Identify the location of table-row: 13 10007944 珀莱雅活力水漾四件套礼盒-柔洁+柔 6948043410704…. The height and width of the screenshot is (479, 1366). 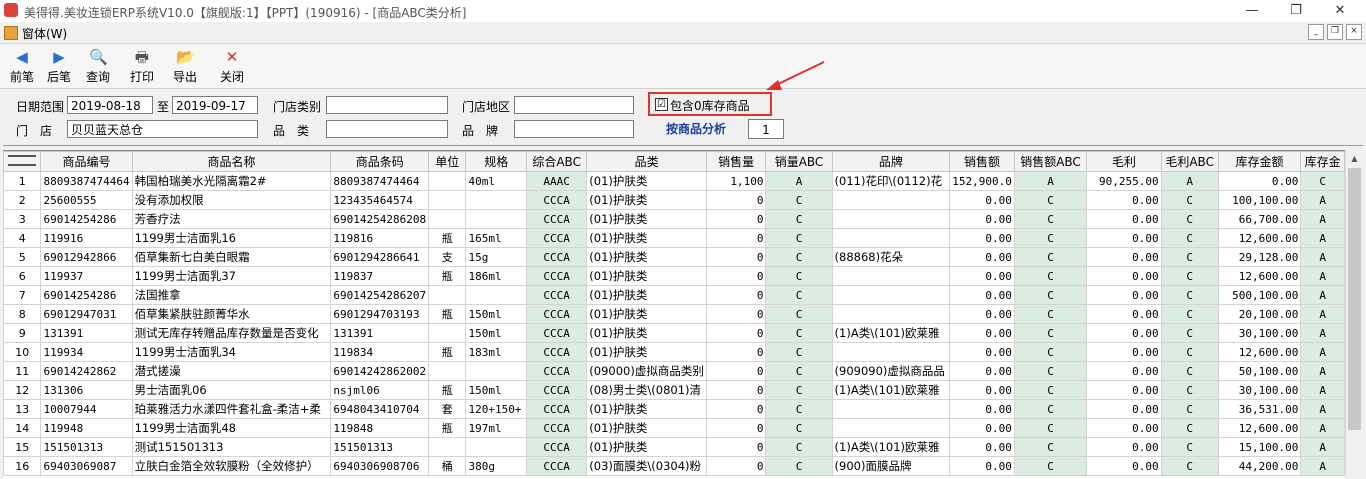
(674, 409).